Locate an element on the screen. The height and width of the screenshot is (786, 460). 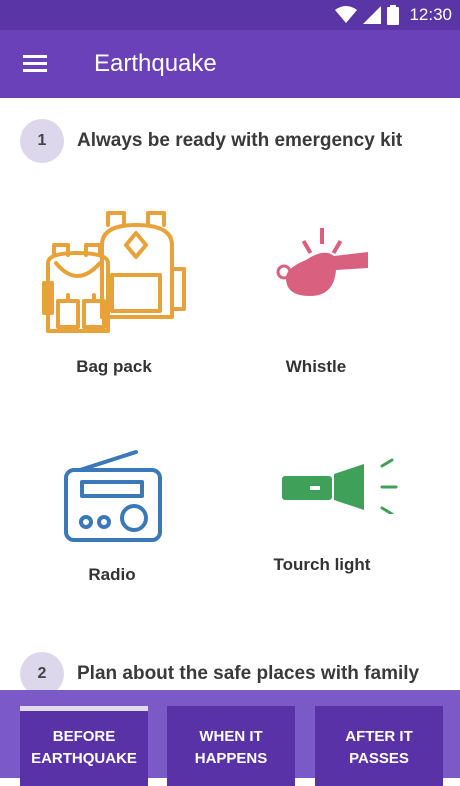
app-bar: Earthquake is located at coordinates (230, 64).